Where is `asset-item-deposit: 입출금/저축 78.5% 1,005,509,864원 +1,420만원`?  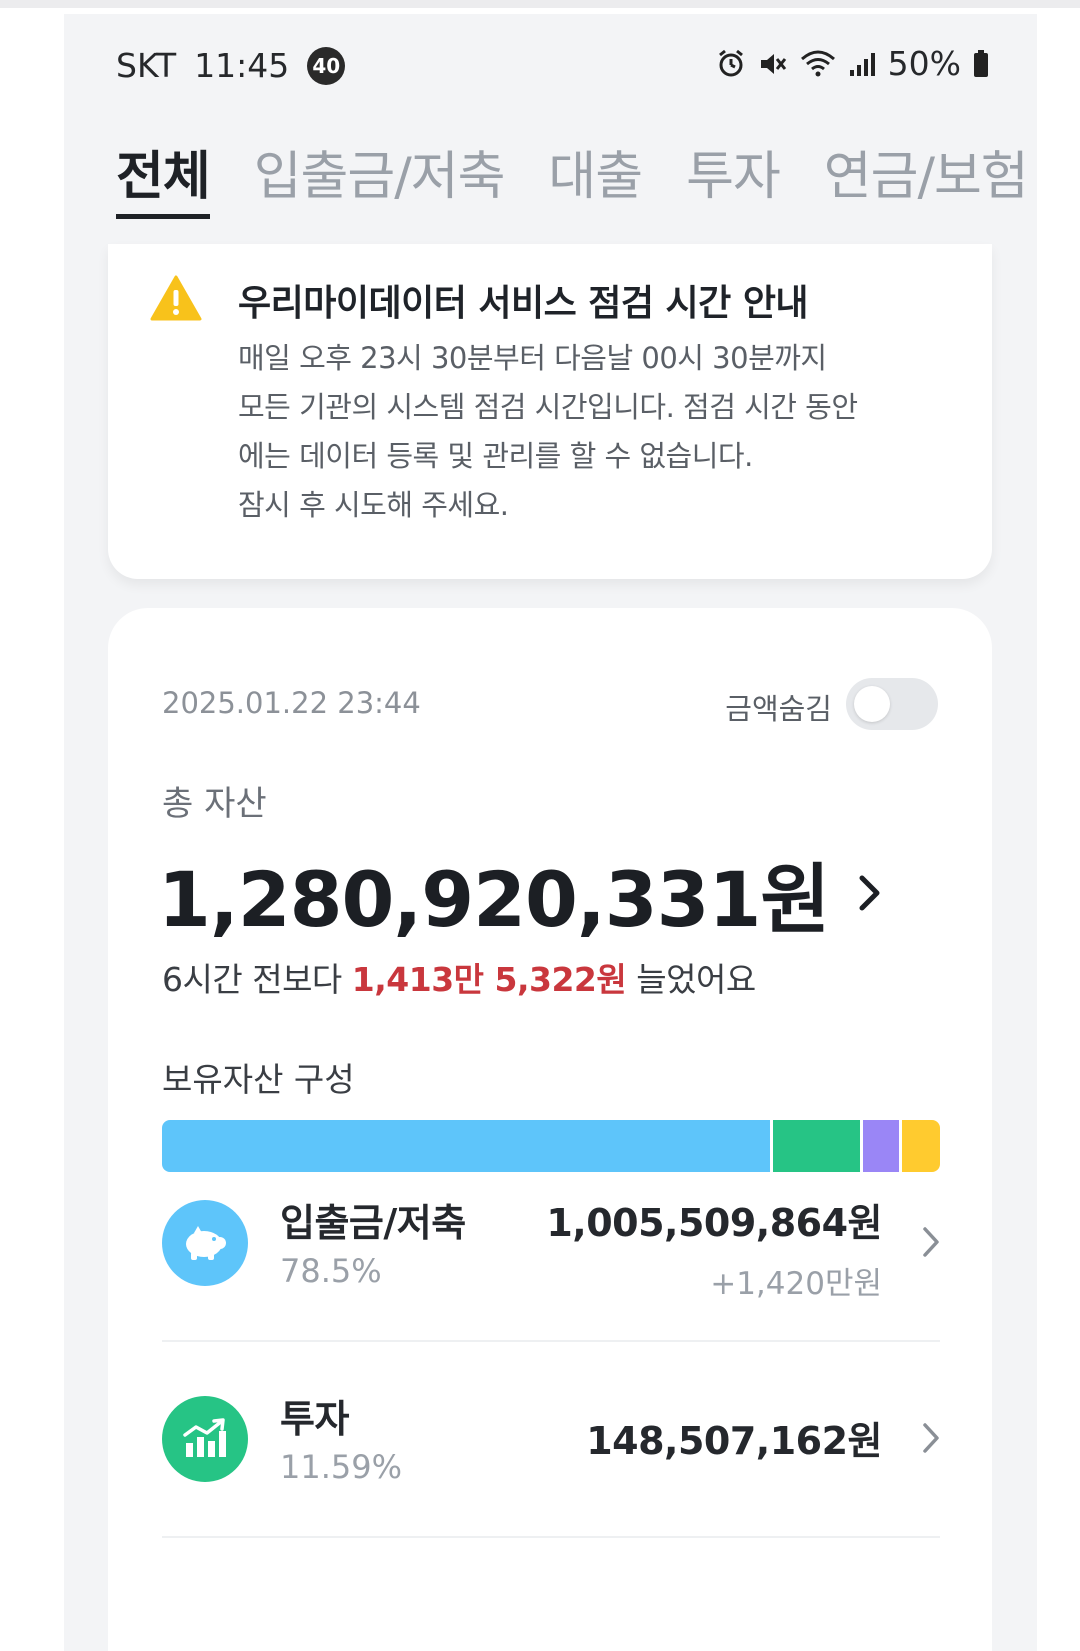 asset-item-deposit: 입출금/저축 78.5% 1,005,509,864원 +1,420만원 is located at coordinates (551, 1260).